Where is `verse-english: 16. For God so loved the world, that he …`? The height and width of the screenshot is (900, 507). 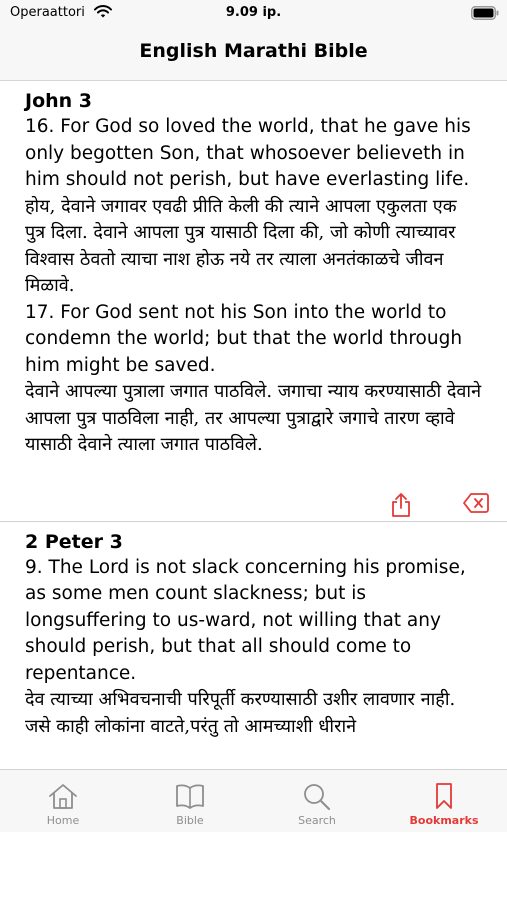
verse-english: 16. For God so loved the world, that he … is located at coordinates (248, 153).